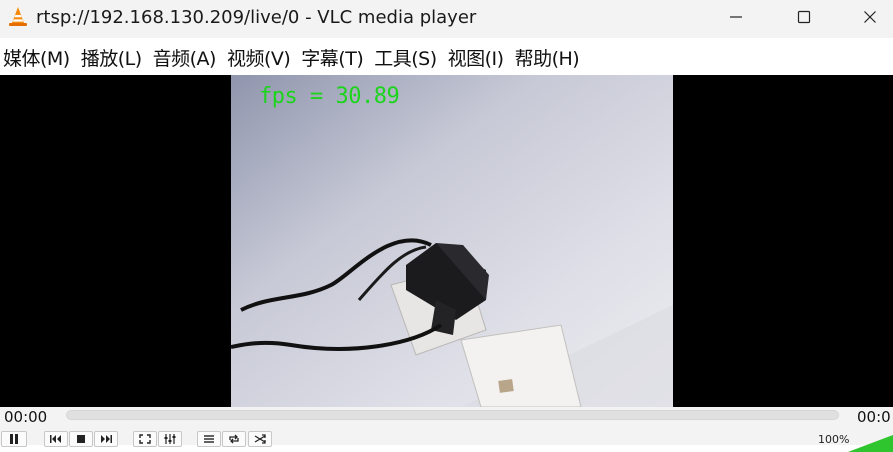  Describe the element at coordinates (14, 439) in the screenshot. I see `pause-icon` at that location.